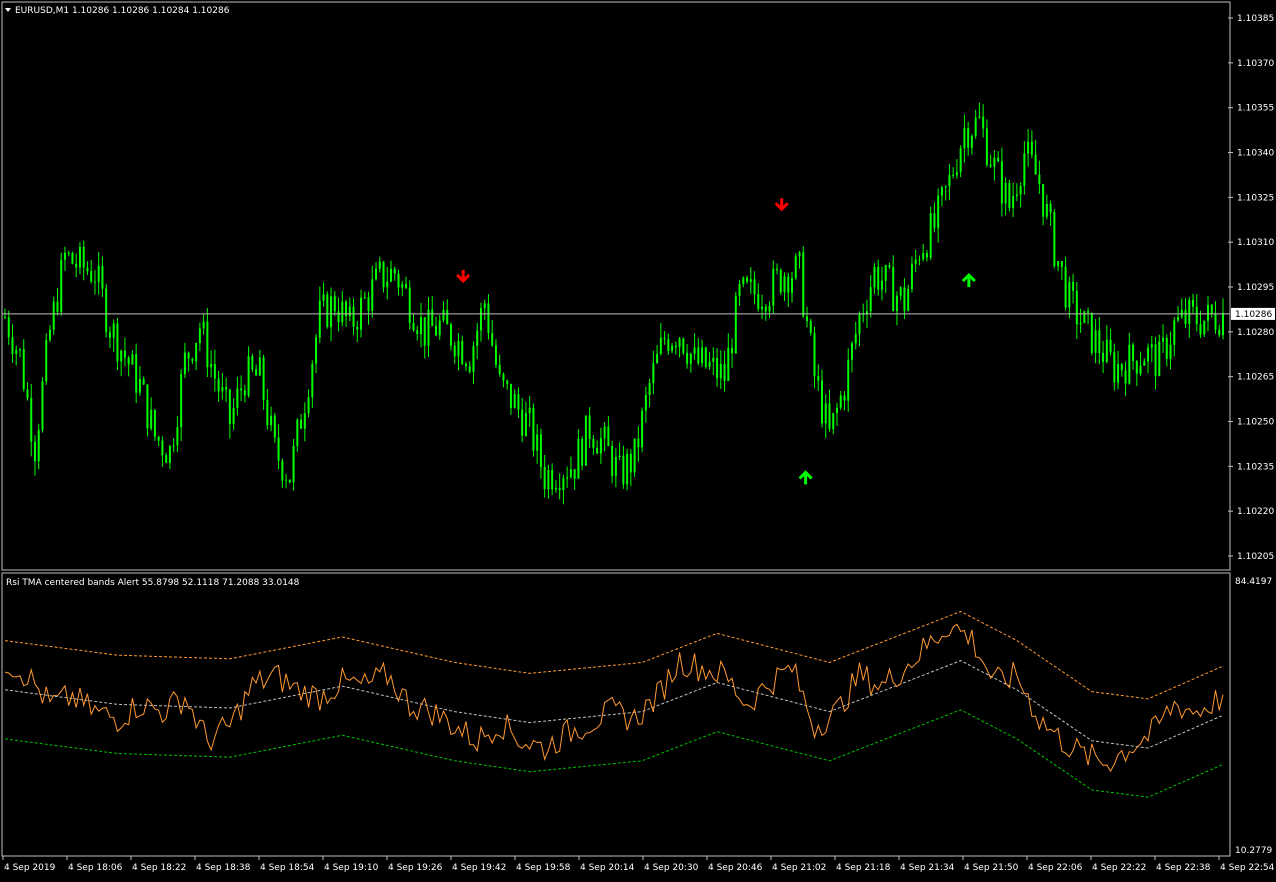 The image size is (1276, 882). What do you see at coordinates (1255, 512) in the screenshot?
I see `price-tick-label: 1.10220` at bounding box center [1255, 512].